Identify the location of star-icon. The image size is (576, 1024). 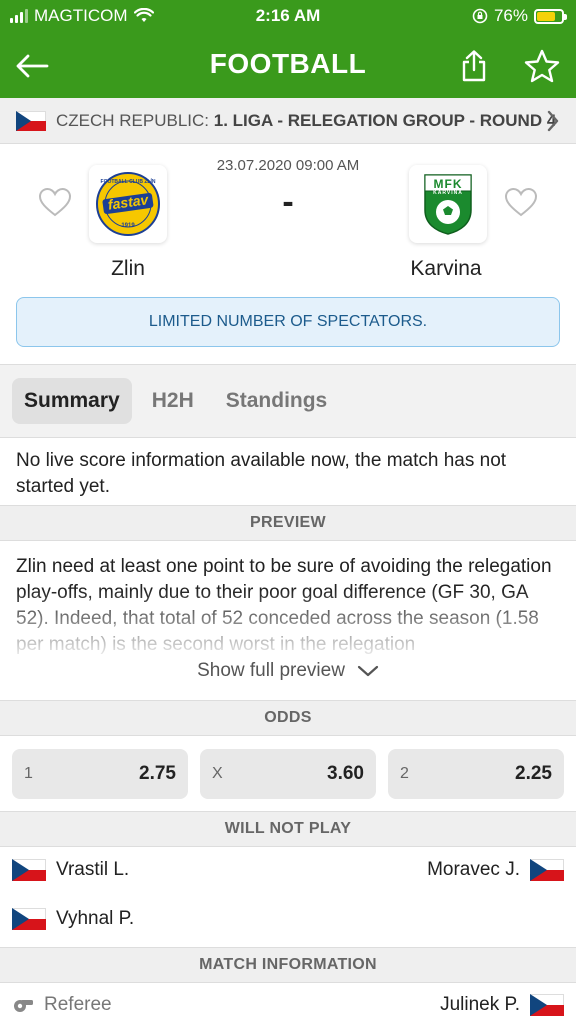
(542, 66).